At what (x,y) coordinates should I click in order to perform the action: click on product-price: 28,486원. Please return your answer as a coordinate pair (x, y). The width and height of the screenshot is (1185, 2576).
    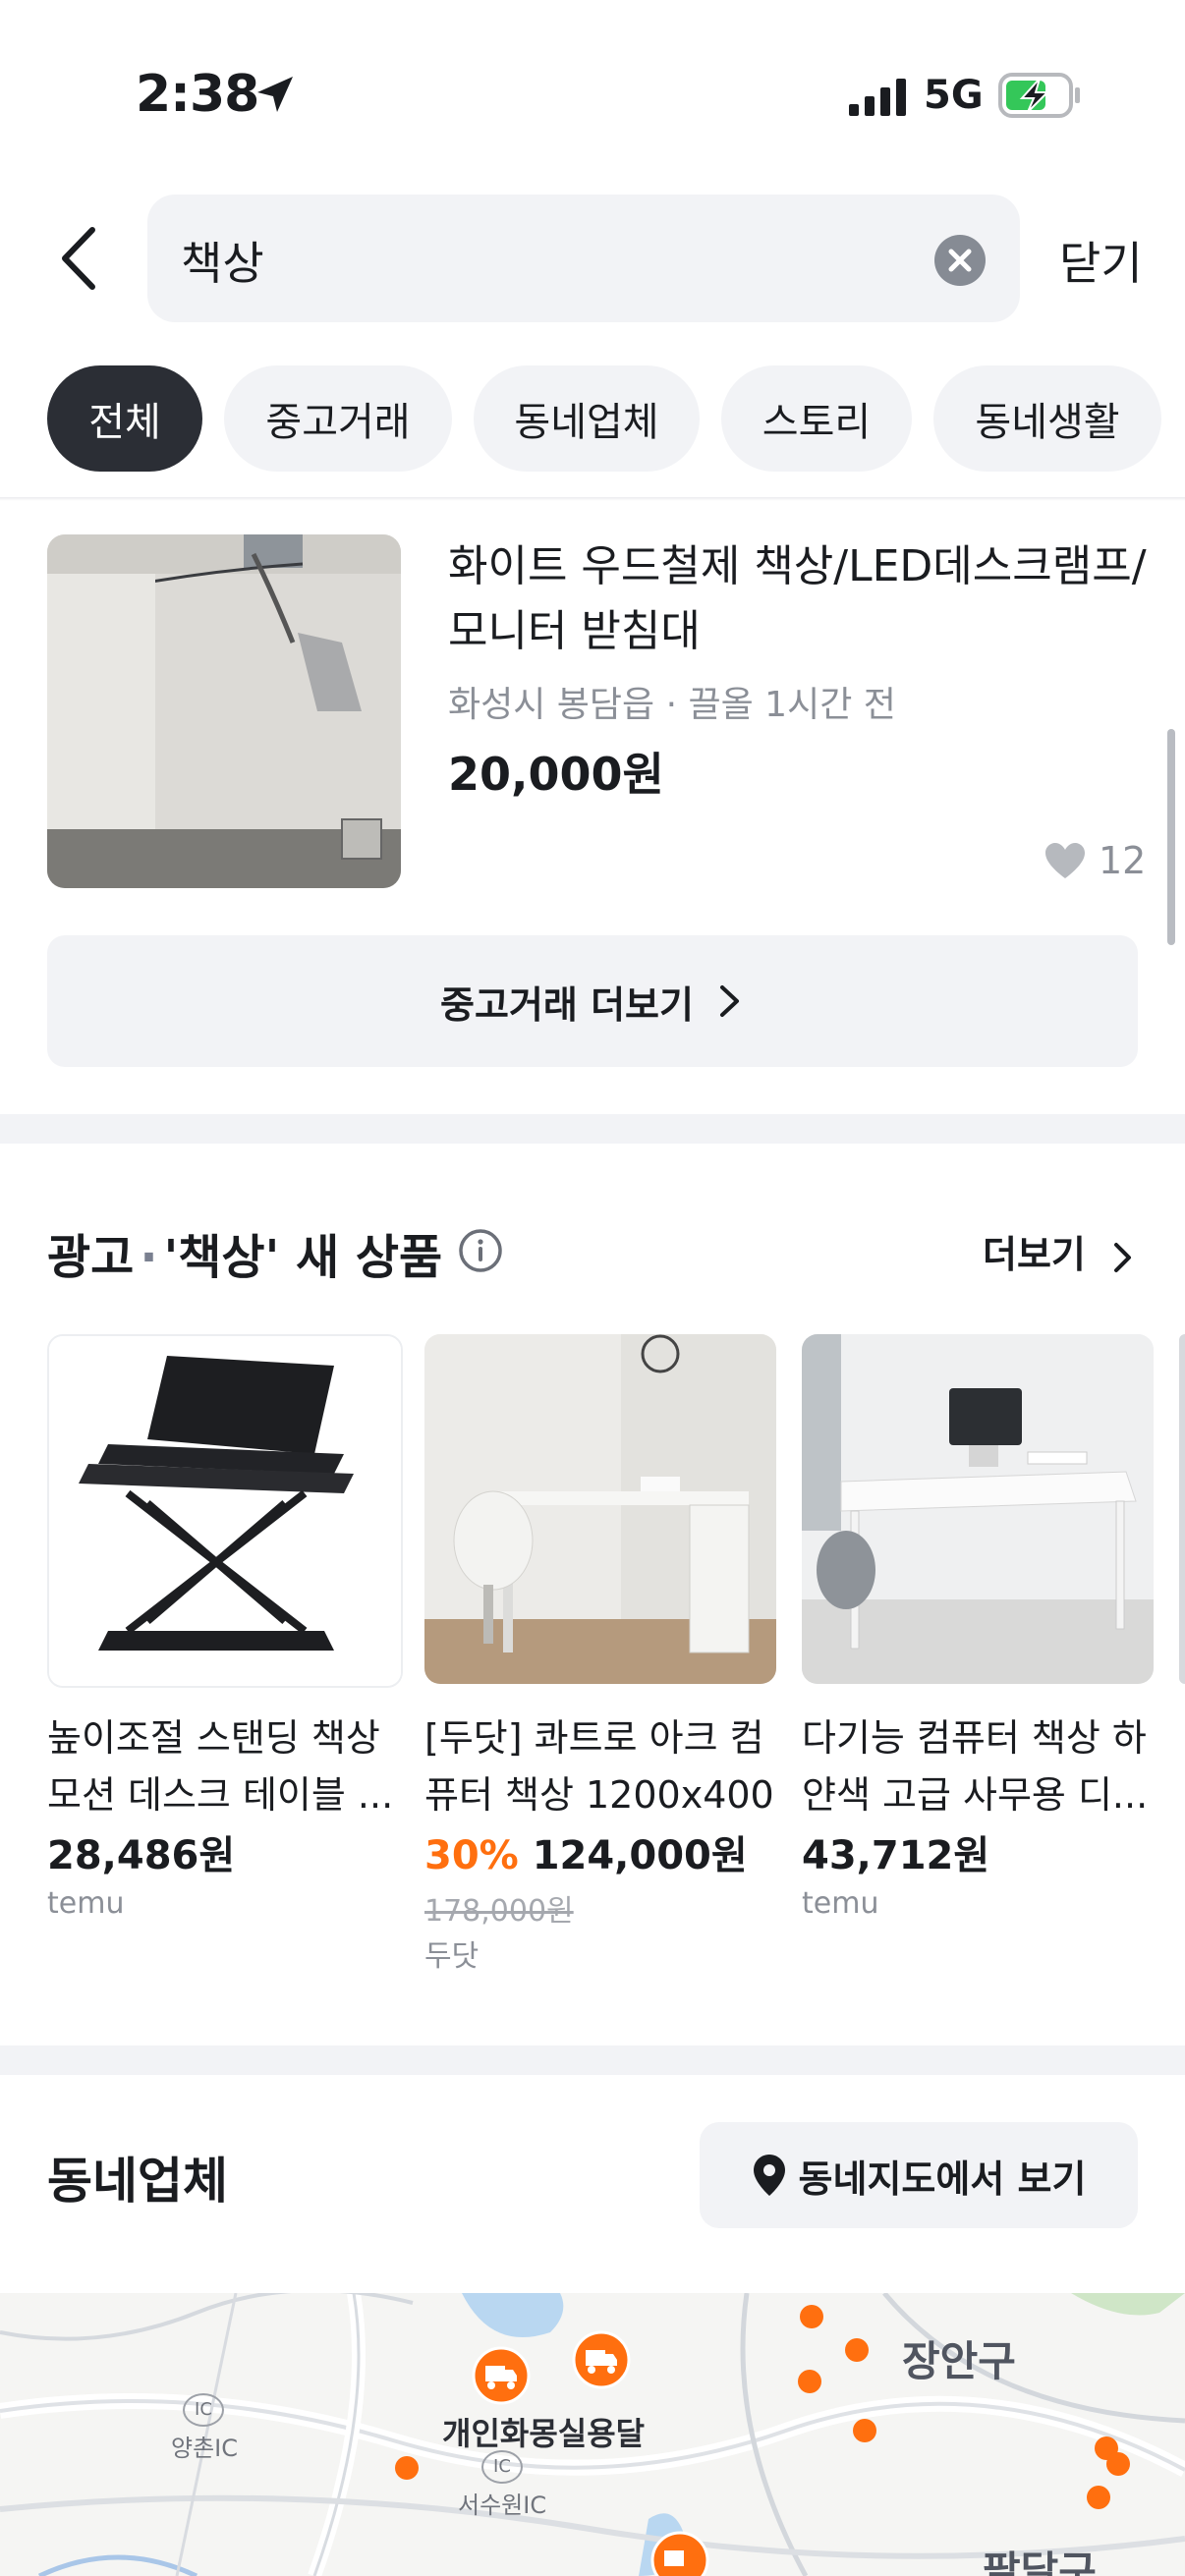
    Looking at the image, I should click on (141, 1855).